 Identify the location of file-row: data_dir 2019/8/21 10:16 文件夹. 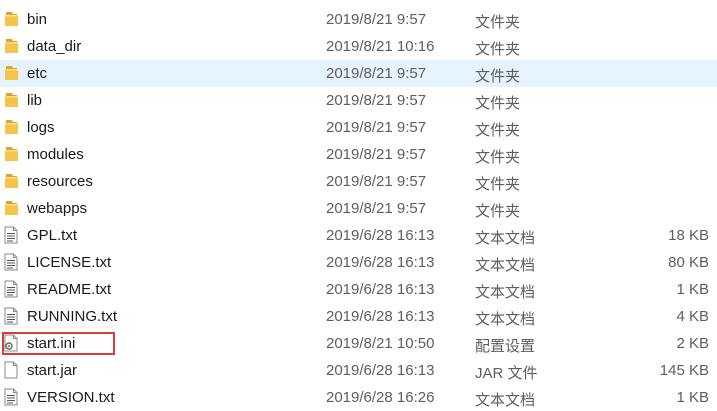
(358, 46).